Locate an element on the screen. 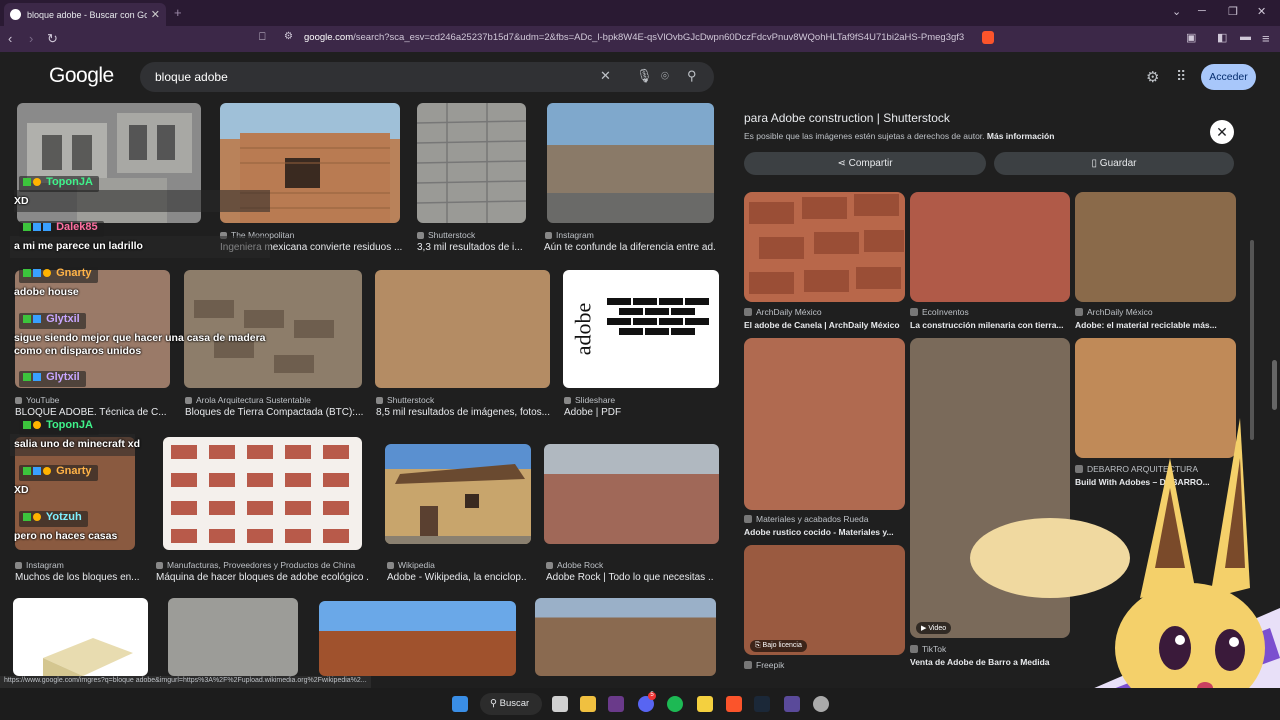 The width and height of the screenshot is (1280, 720). browser-tab: bloque adobe - Buscar con Google ✕ is located at coordinates (85, 14).